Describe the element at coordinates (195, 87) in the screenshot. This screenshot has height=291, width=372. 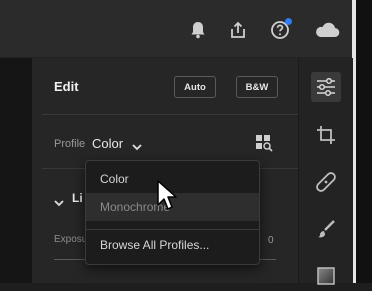
I see `auto-button: Auto` at that location.